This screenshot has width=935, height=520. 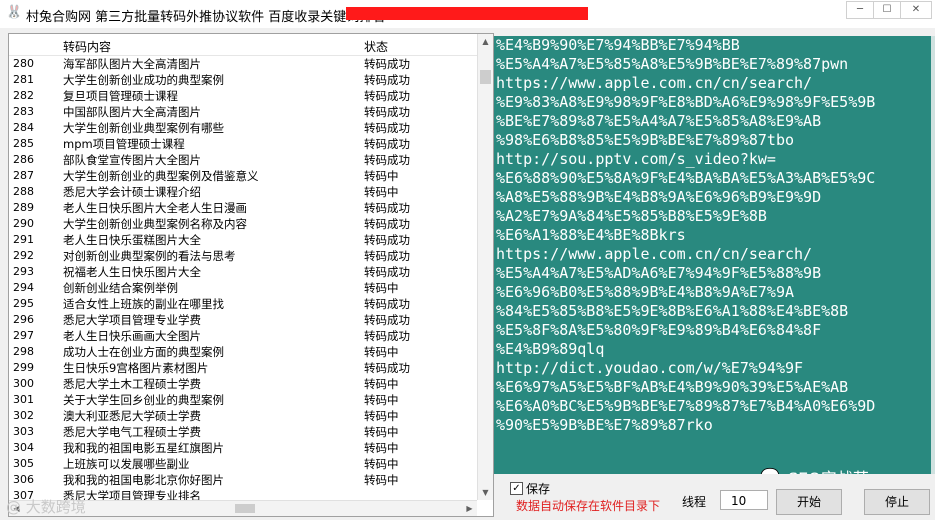 I want to click on row-content: 成功人士在创业方面的典型案例, so click(x=143, y=352).